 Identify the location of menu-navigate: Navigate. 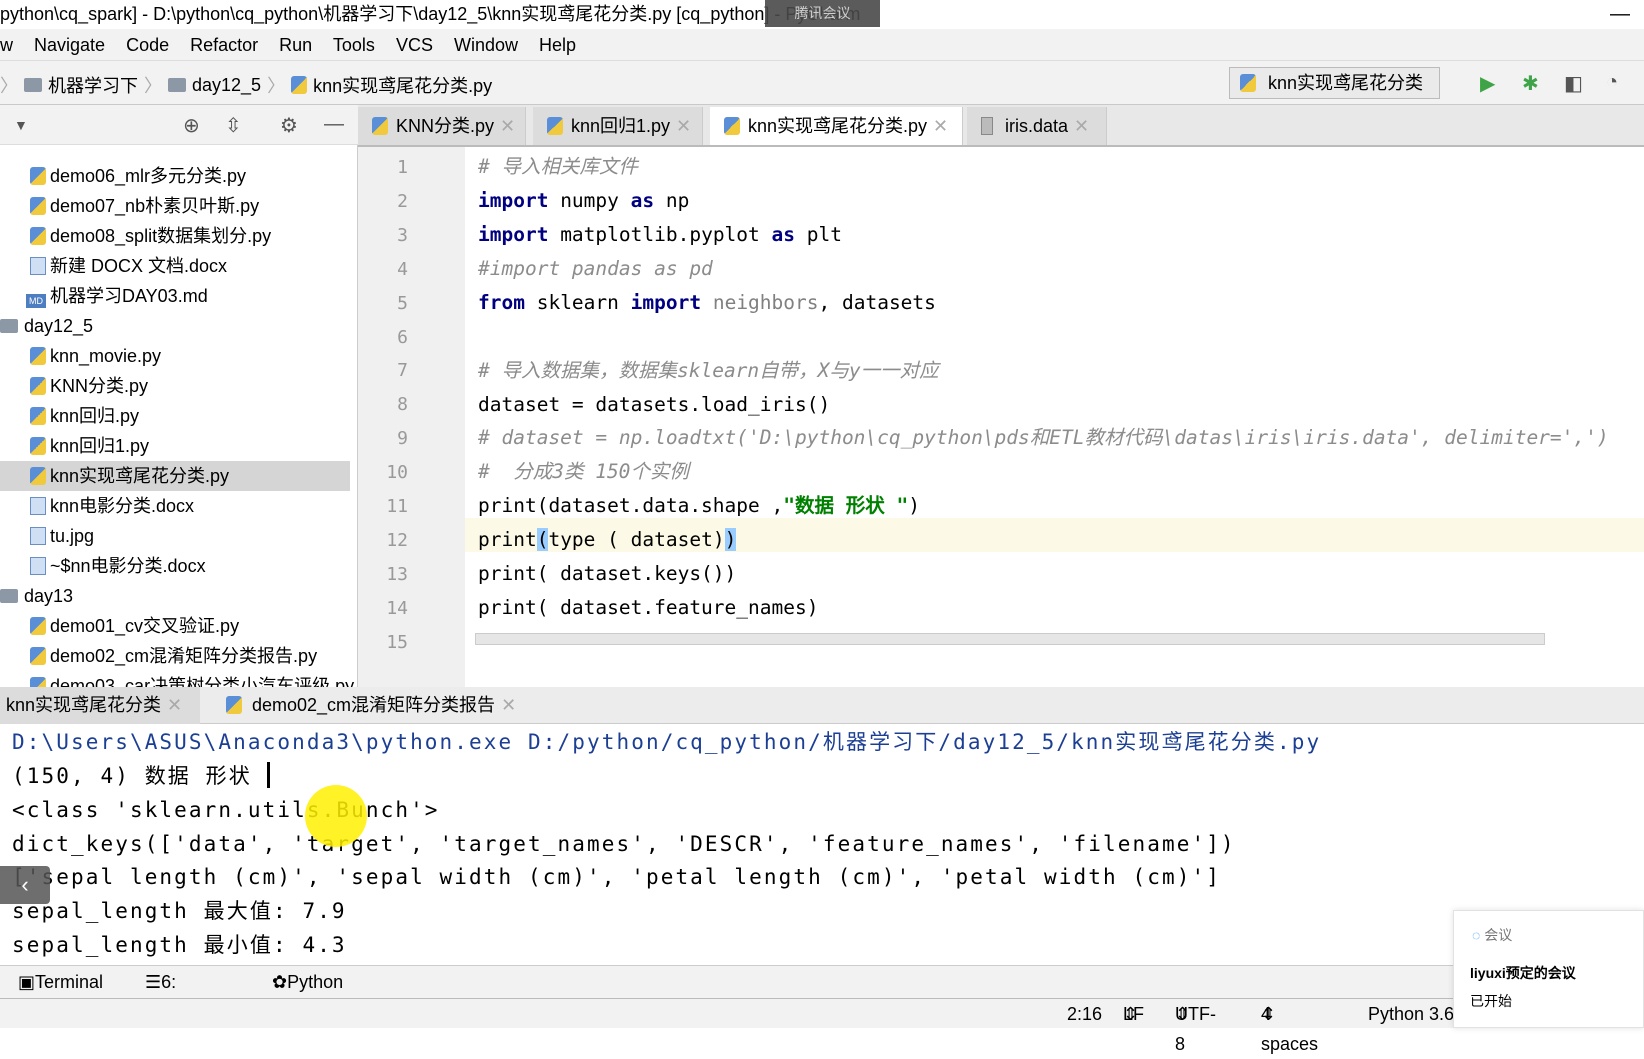
(69, 45).